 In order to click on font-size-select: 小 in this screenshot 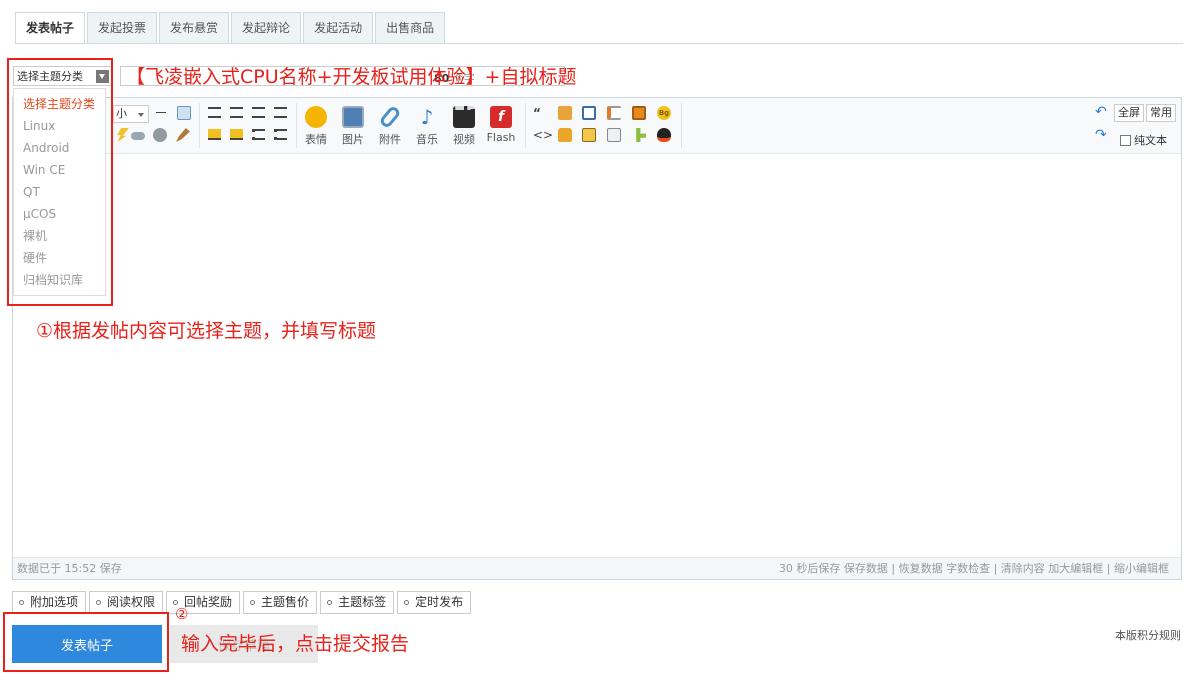, I will do `click(131, 114)`.